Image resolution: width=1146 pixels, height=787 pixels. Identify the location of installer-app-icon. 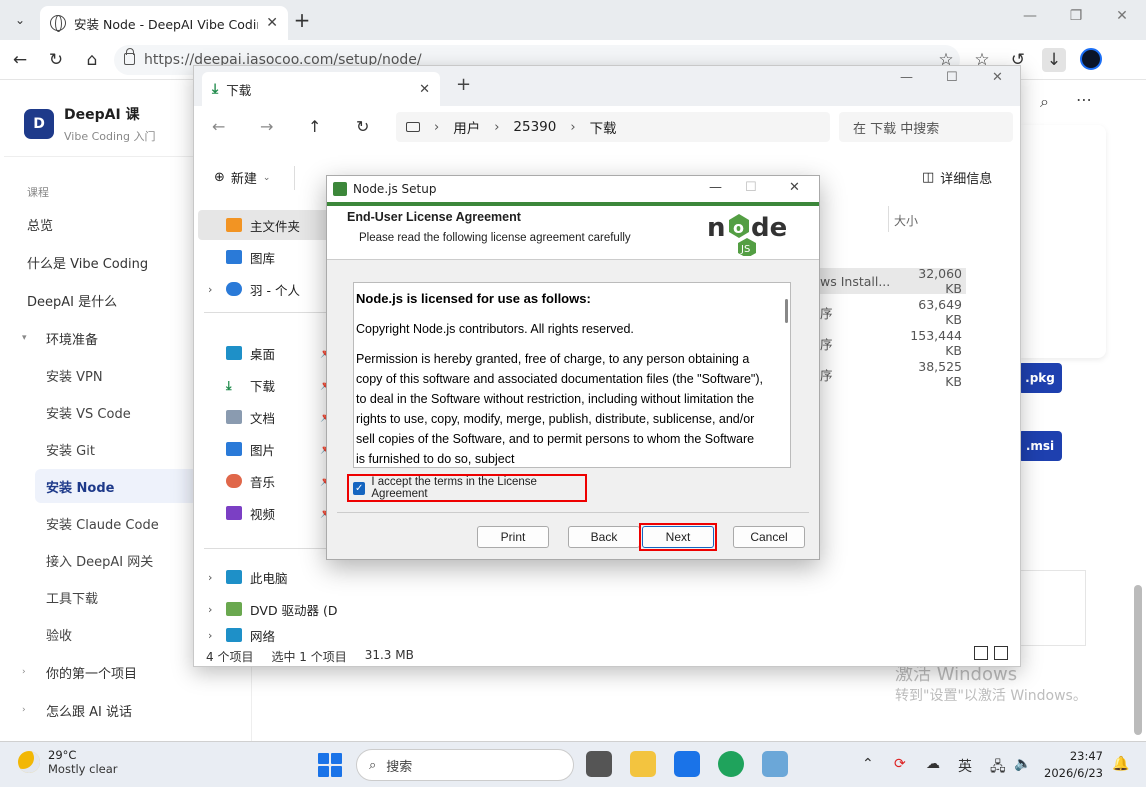
(775, 764).